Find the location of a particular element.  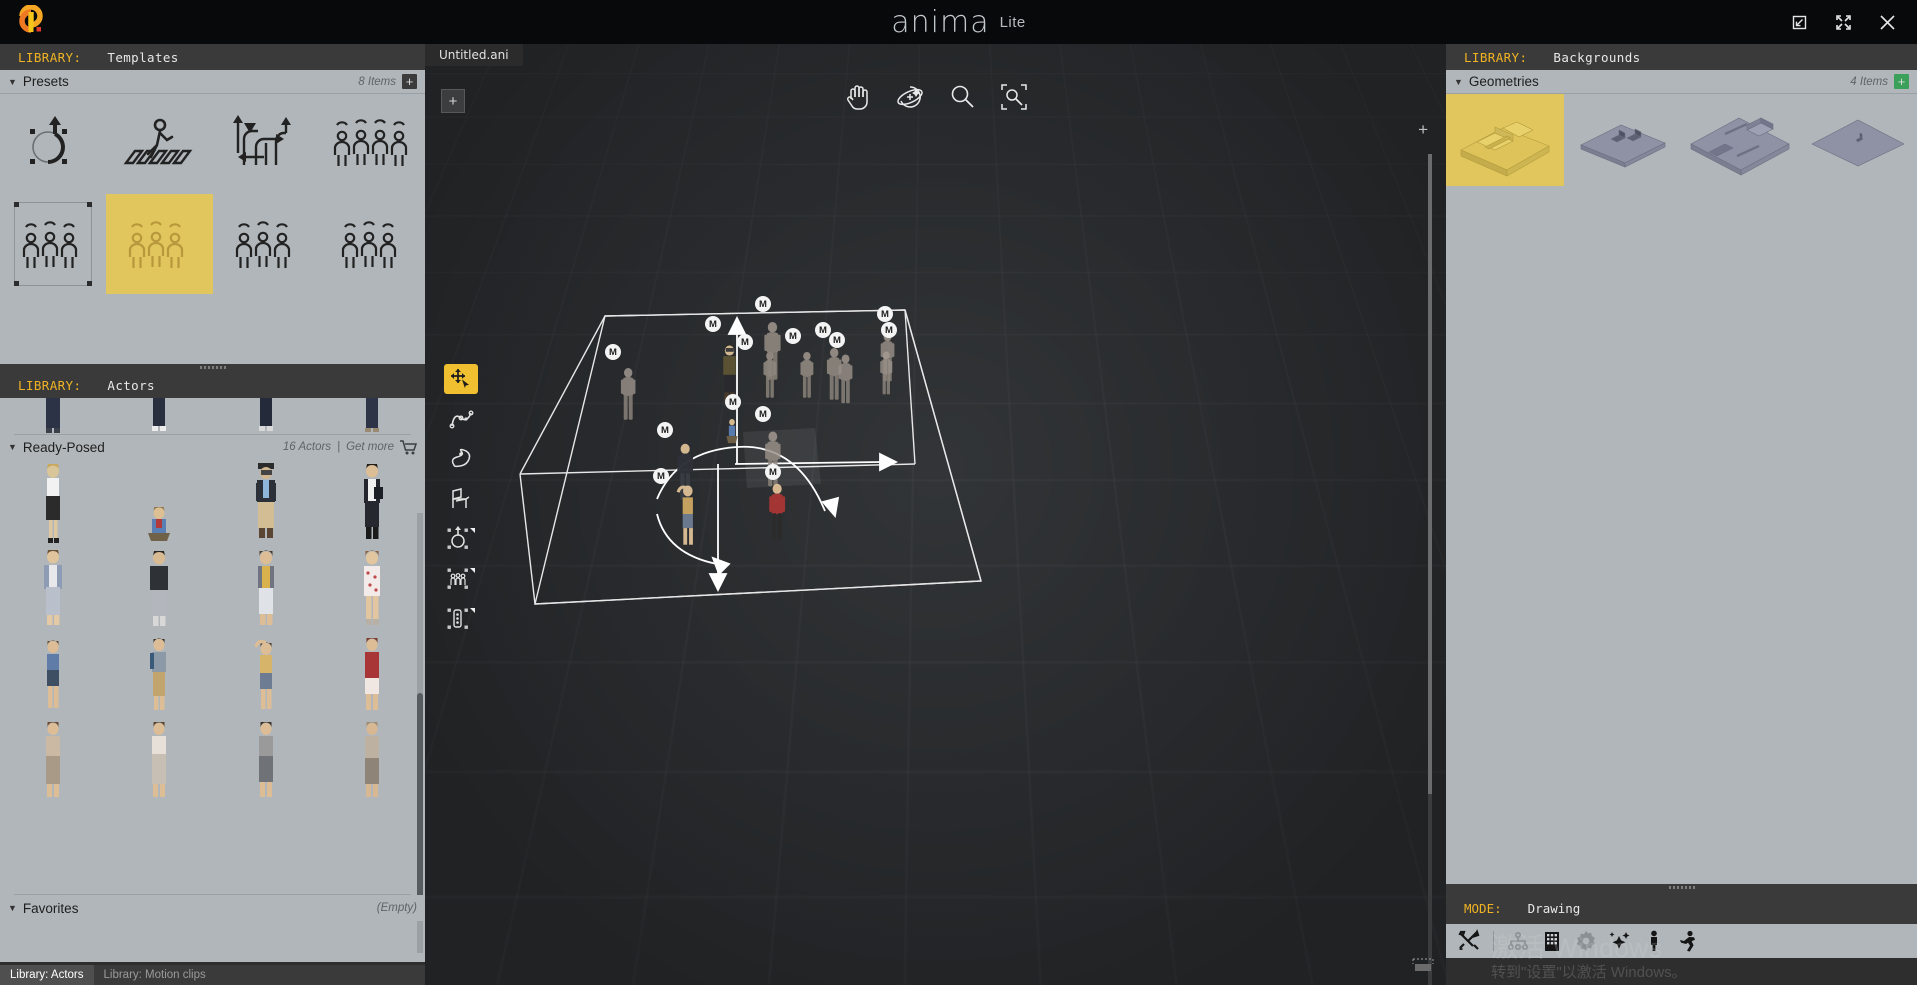

tool-loop-path is located at coordinates (461, 459).